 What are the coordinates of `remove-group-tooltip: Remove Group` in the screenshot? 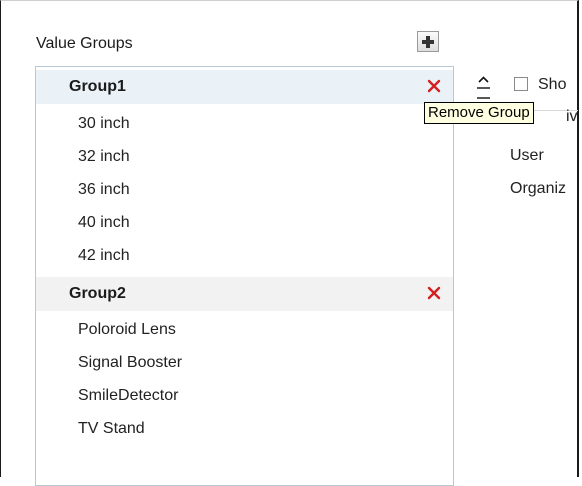 It's located at (479, 113).